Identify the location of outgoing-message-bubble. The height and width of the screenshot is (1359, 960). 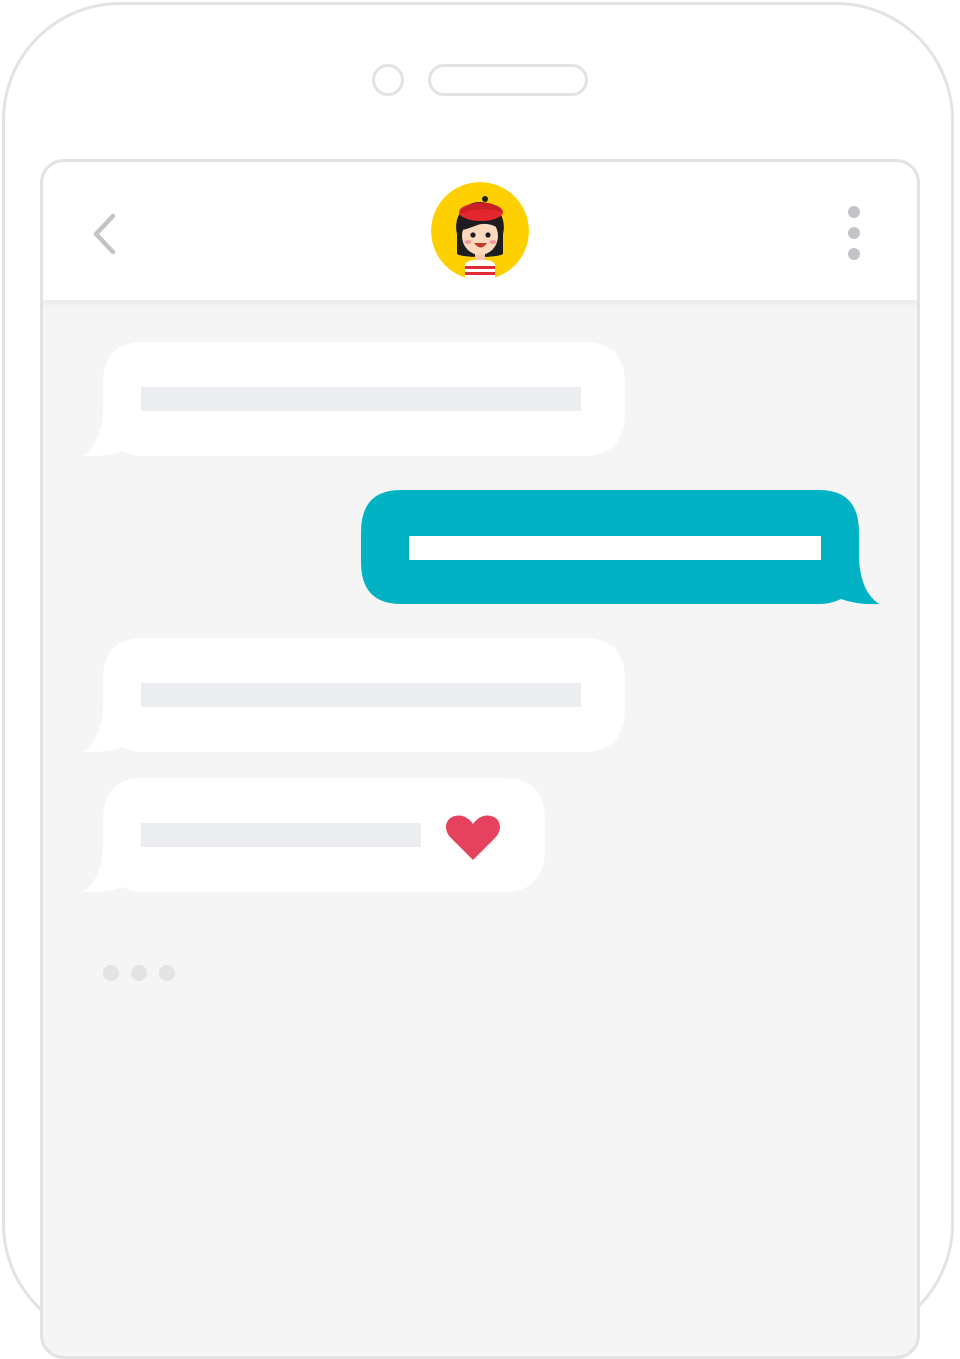
(621, 549).